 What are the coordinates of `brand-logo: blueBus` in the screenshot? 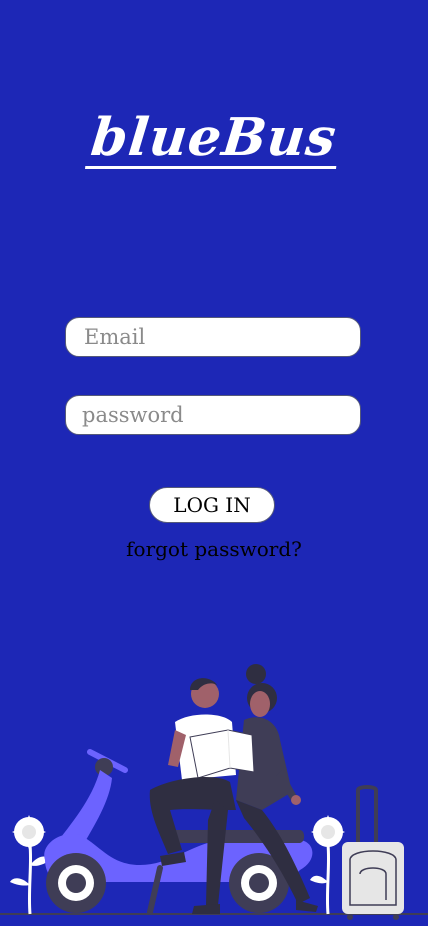 It's located at (214, 138).